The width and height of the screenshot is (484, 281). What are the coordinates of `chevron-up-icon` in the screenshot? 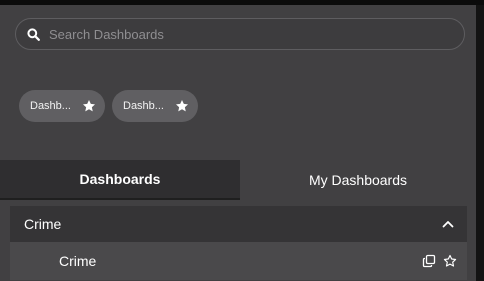 It's located at (448, 224).